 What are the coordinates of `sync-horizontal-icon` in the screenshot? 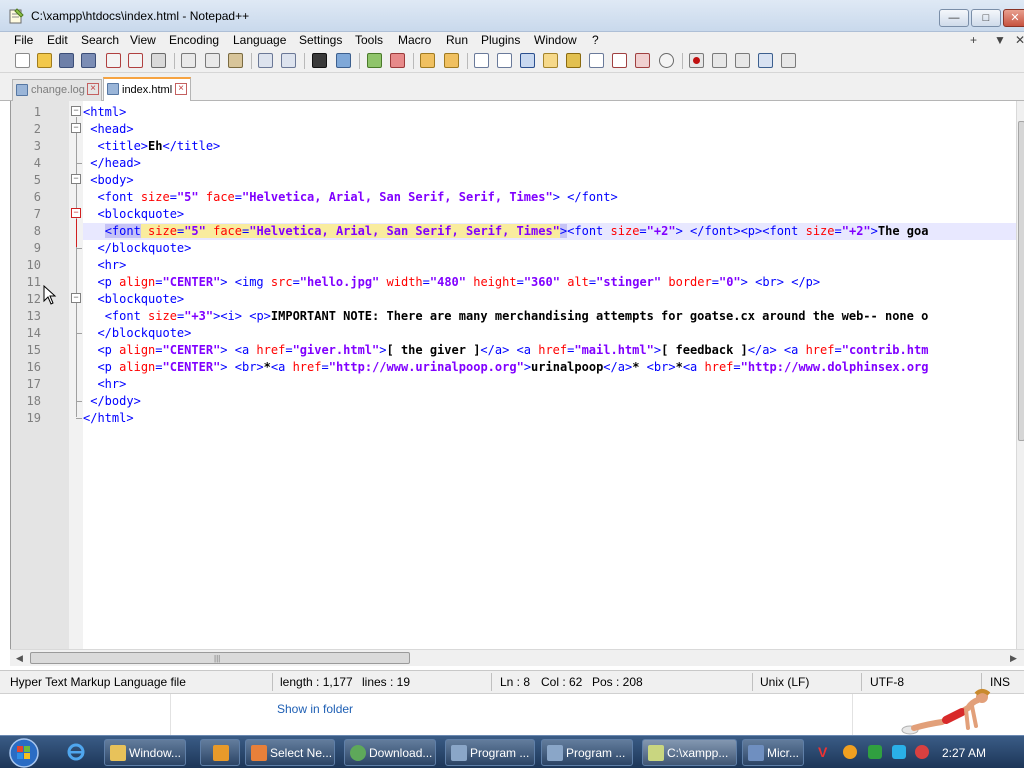 It's located at (451, 60).